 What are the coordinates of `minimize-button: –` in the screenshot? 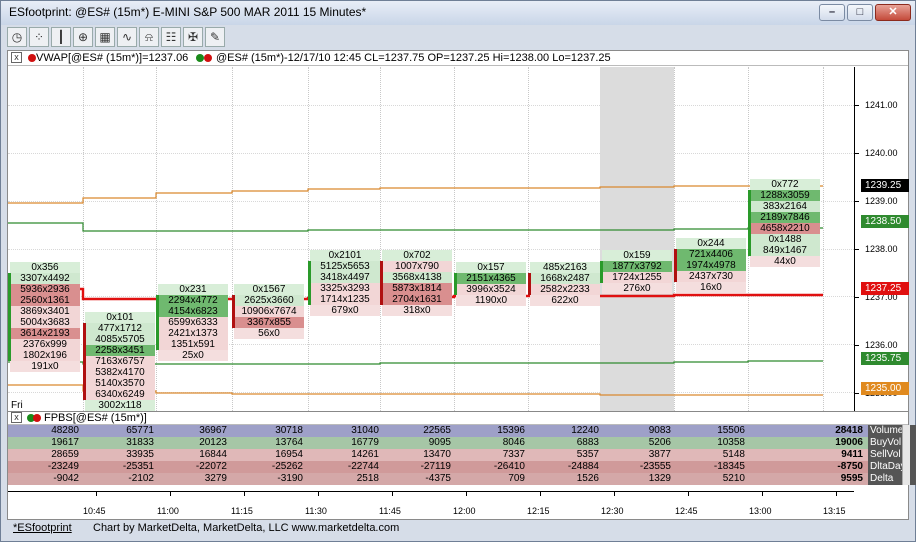 It's located at (832, 12).